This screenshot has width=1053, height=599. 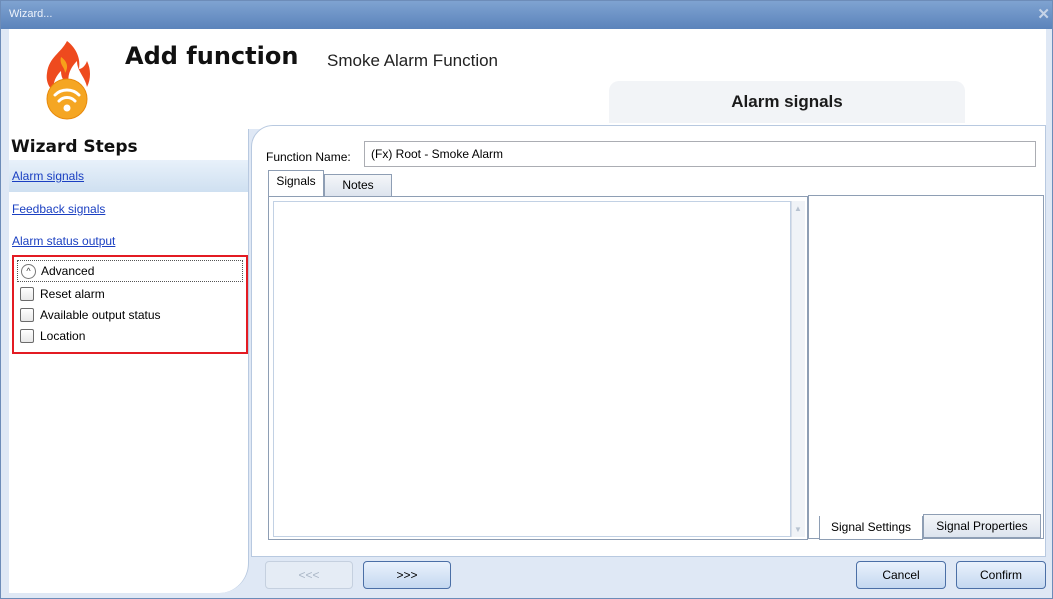 I want to click on current-step-tab: Alarm signals, so click(x=787, y=102).